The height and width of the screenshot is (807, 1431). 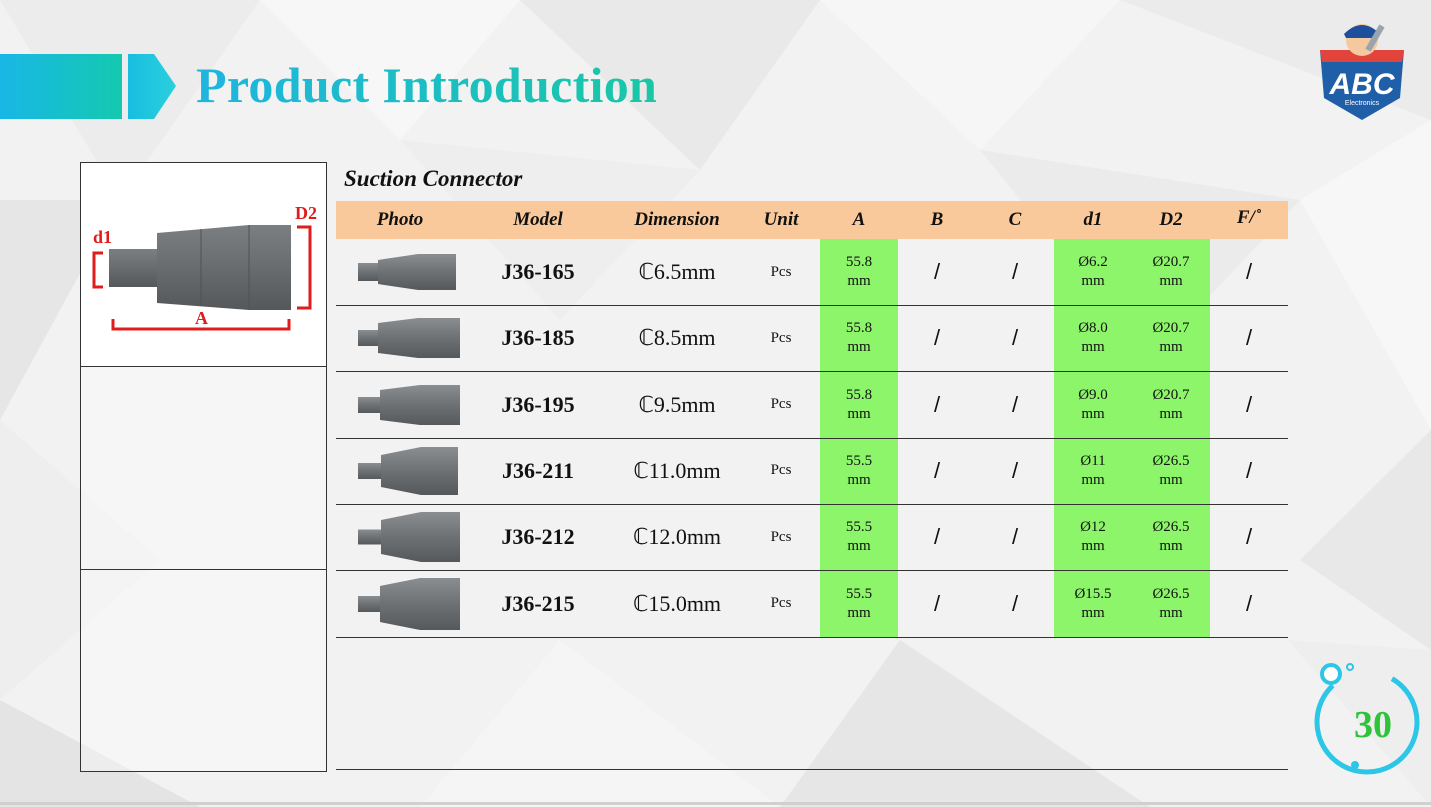 I want to click on cell-model: J36-211, so click(x=538, y=470).